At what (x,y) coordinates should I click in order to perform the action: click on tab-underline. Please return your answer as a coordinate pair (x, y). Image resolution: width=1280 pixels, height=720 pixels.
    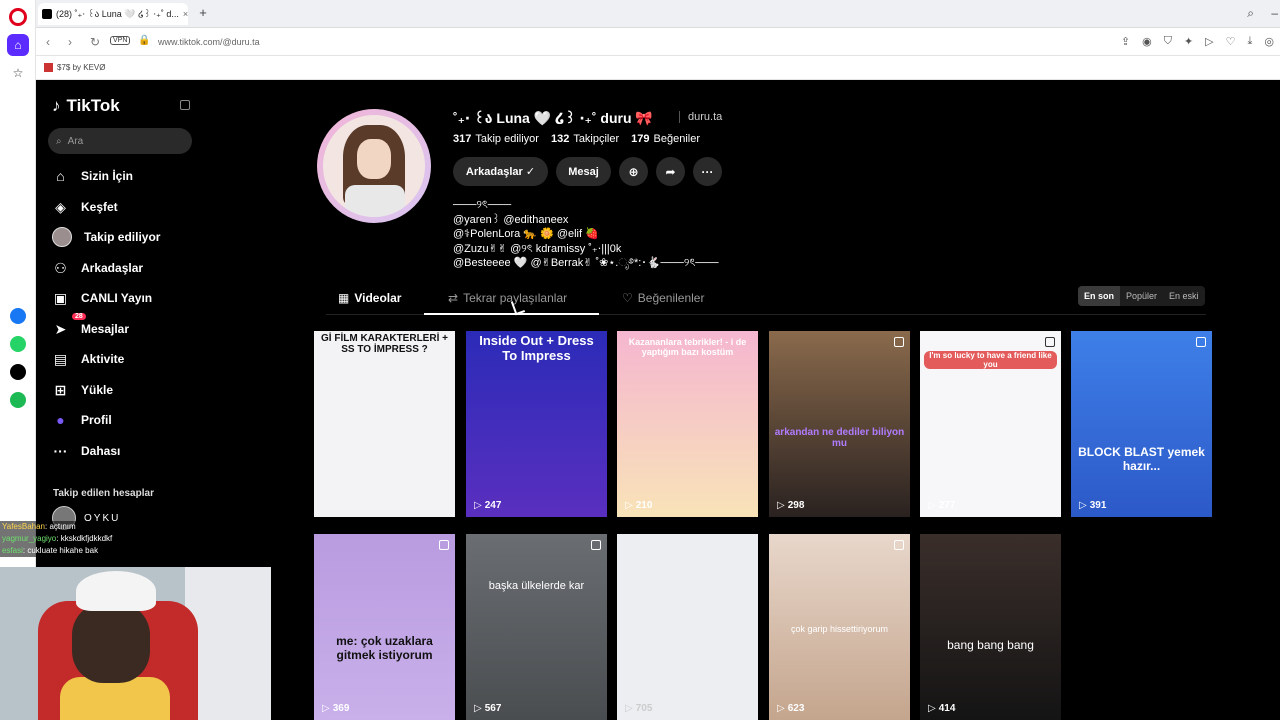
    Looking at the image, I should click on (511, 314).